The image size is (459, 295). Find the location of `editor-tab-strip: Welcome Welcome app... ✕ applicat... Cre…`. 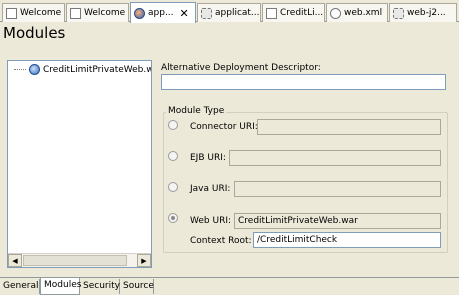

editor-tab-strip: Welcome Welcome app... ✕ applicat... Cre… is located at coordinates (229, 11).